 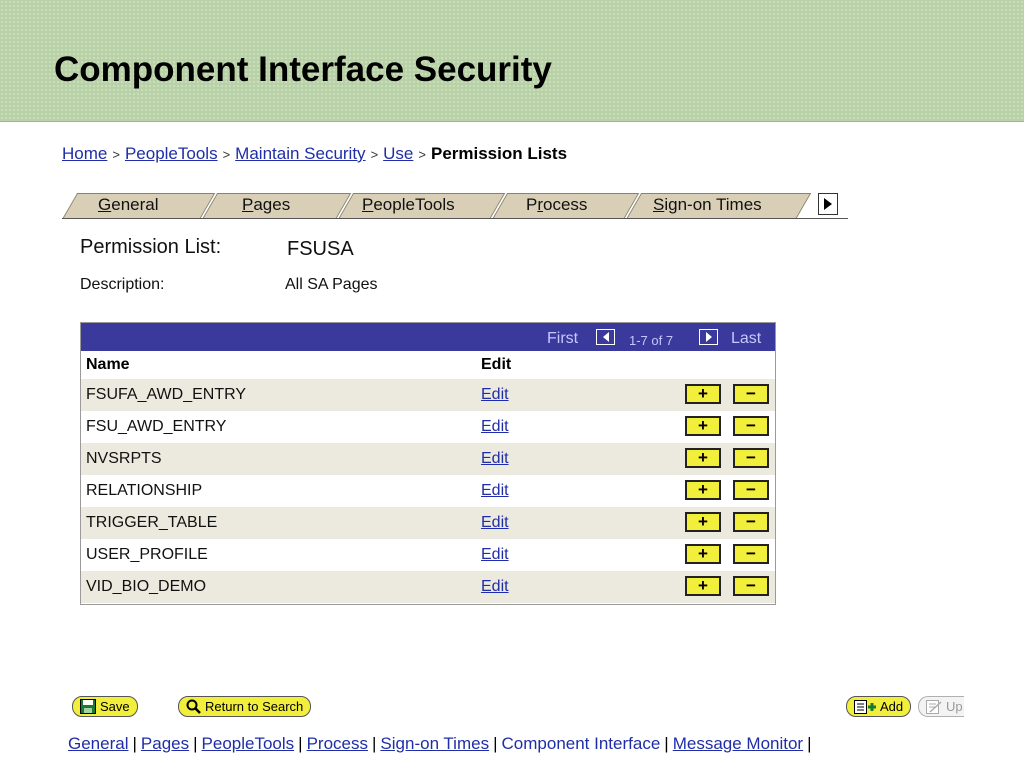 What do you see at coordinates (193, 706) in the screenshot?
I see `magnifier-icon` at bounding box center [193, 706].